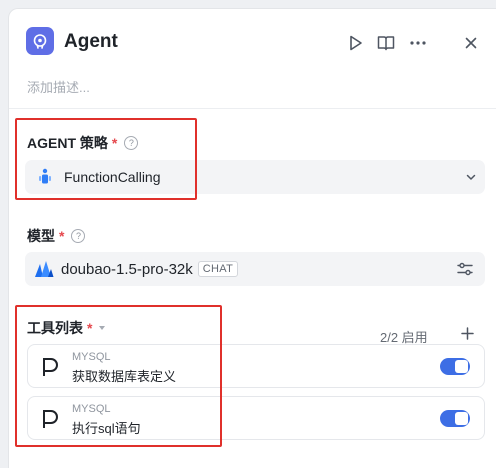 The image size is (496, 468). I want to click on model-select: doubao-1.5-pro-32k CHAT, so click(255, 269).